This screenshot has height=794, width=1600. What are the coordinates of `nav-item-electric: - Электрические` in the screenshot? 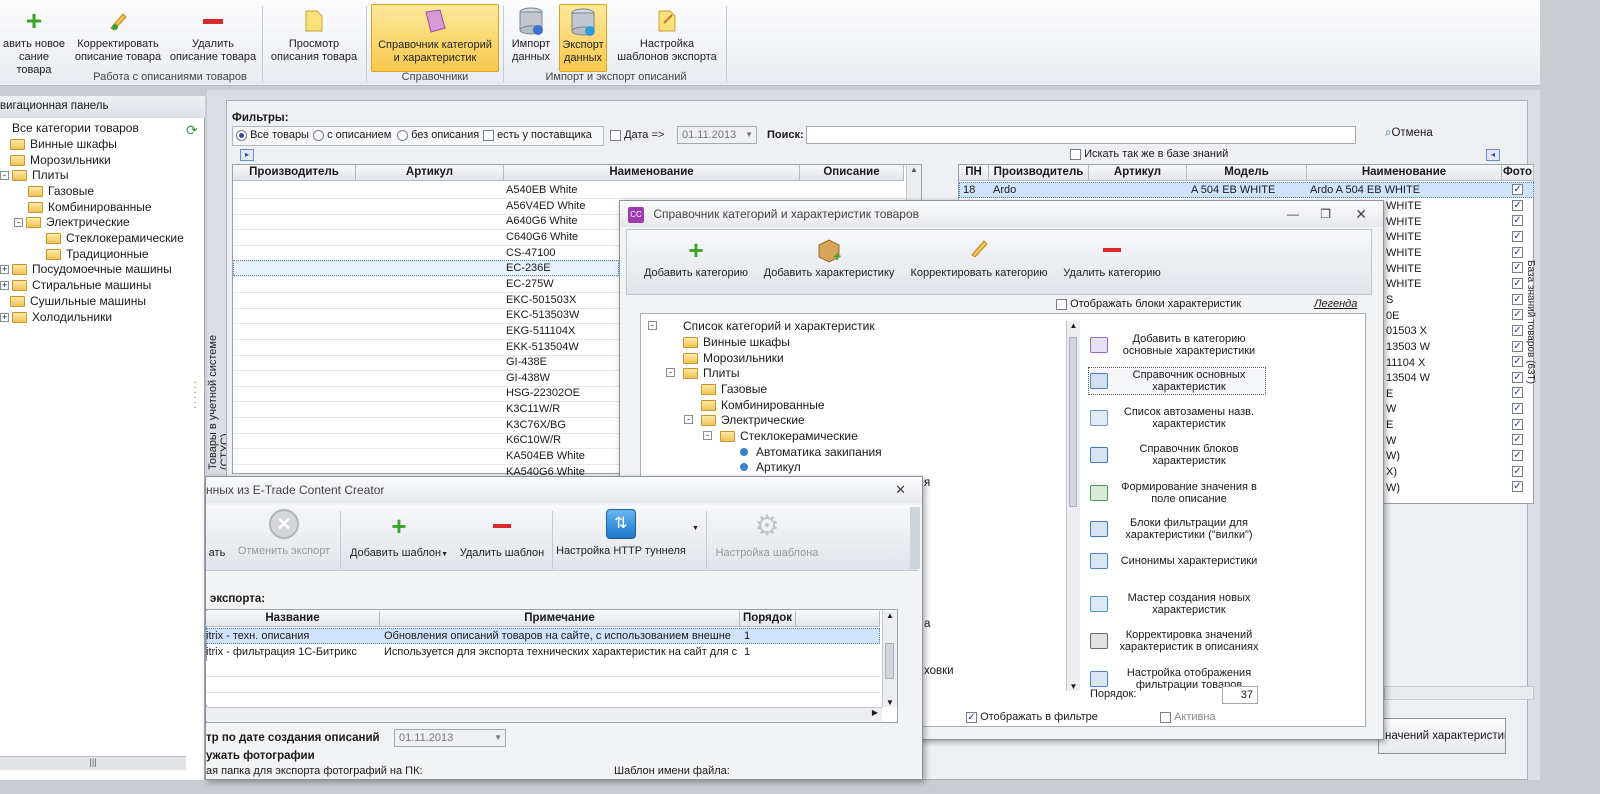 It's located at (72, 222).